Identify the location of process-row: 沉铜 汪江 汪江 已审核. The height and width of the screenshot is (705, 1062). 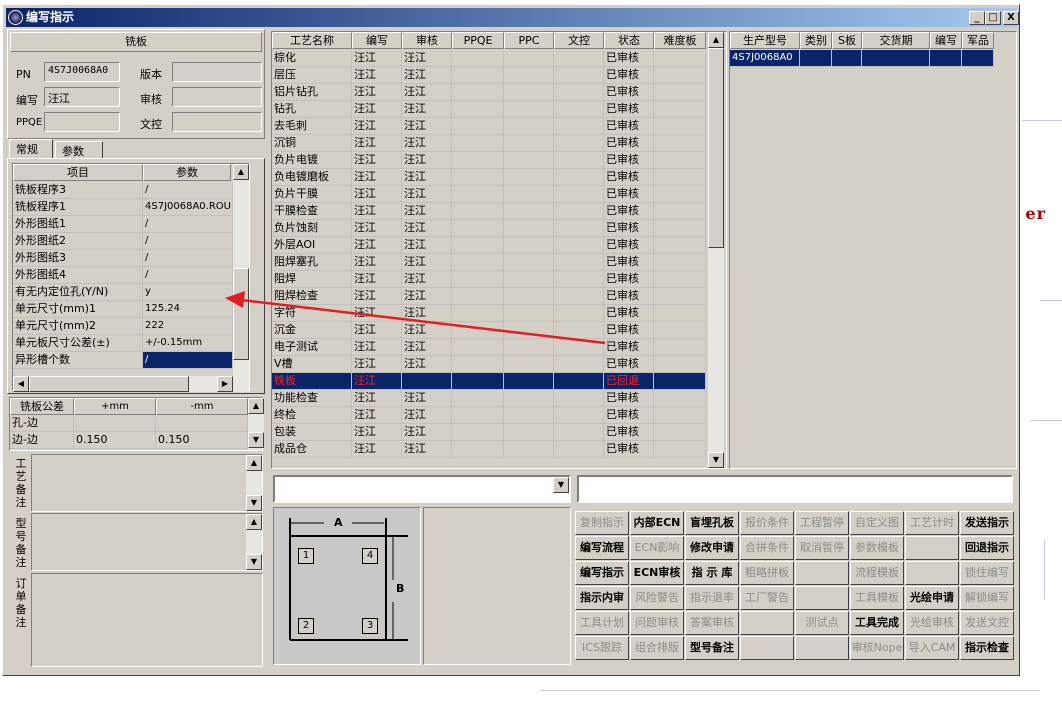
(489, 143).